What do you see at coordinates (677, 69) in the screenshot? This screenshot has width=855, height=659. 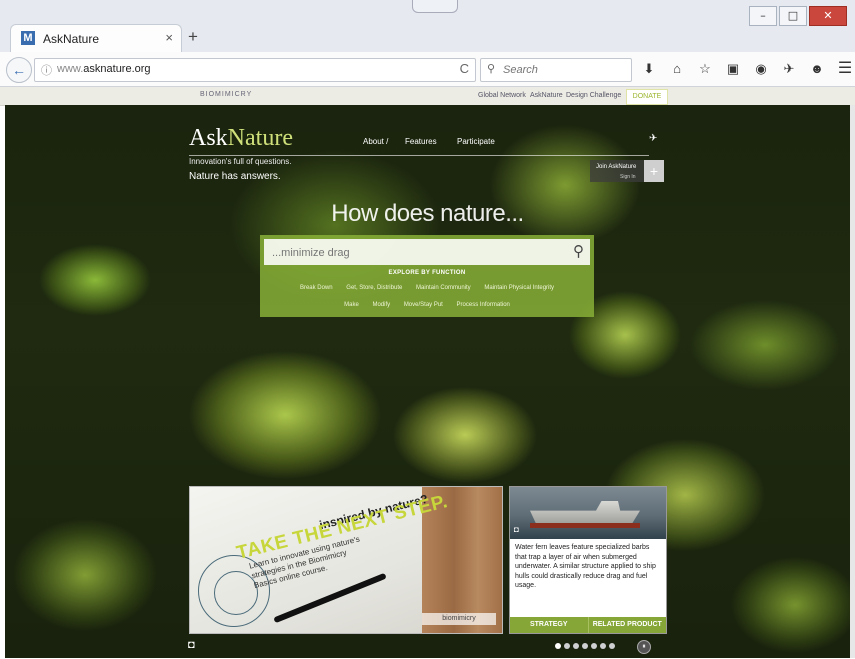 I see `home-icon: ⌂` at bounding box center [677, 69].